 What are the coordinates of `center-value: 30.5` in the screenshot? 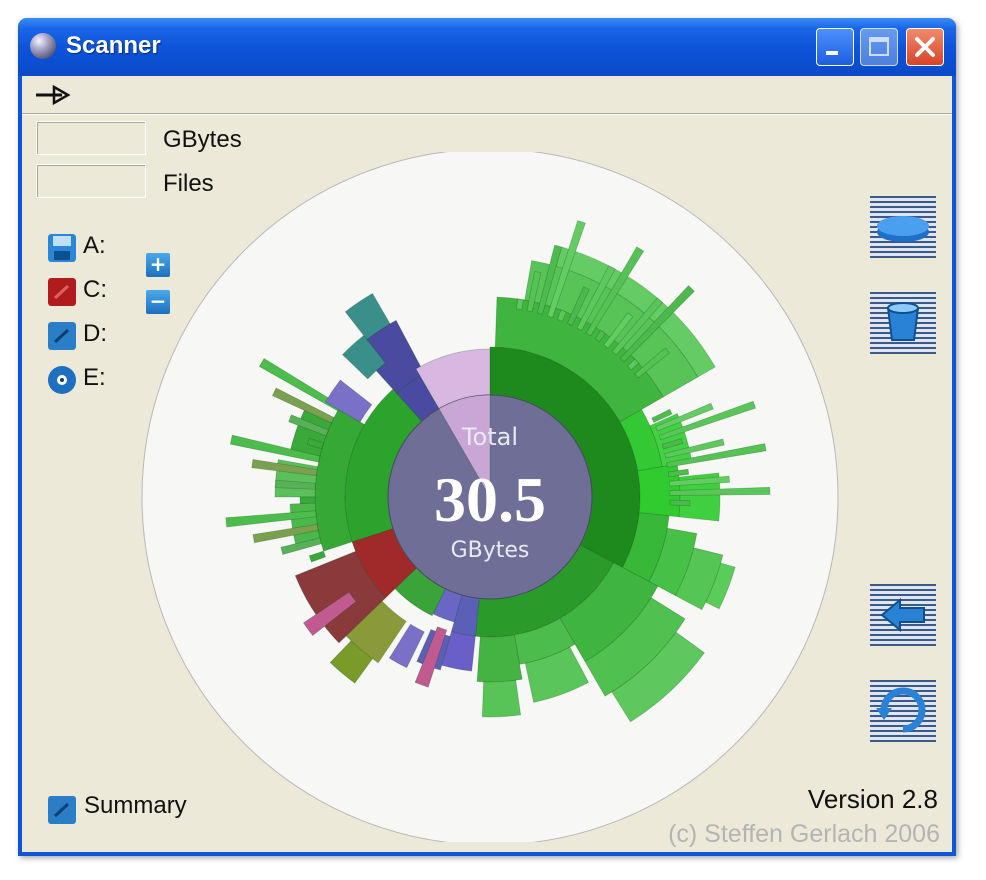 It's located at (490, 499).